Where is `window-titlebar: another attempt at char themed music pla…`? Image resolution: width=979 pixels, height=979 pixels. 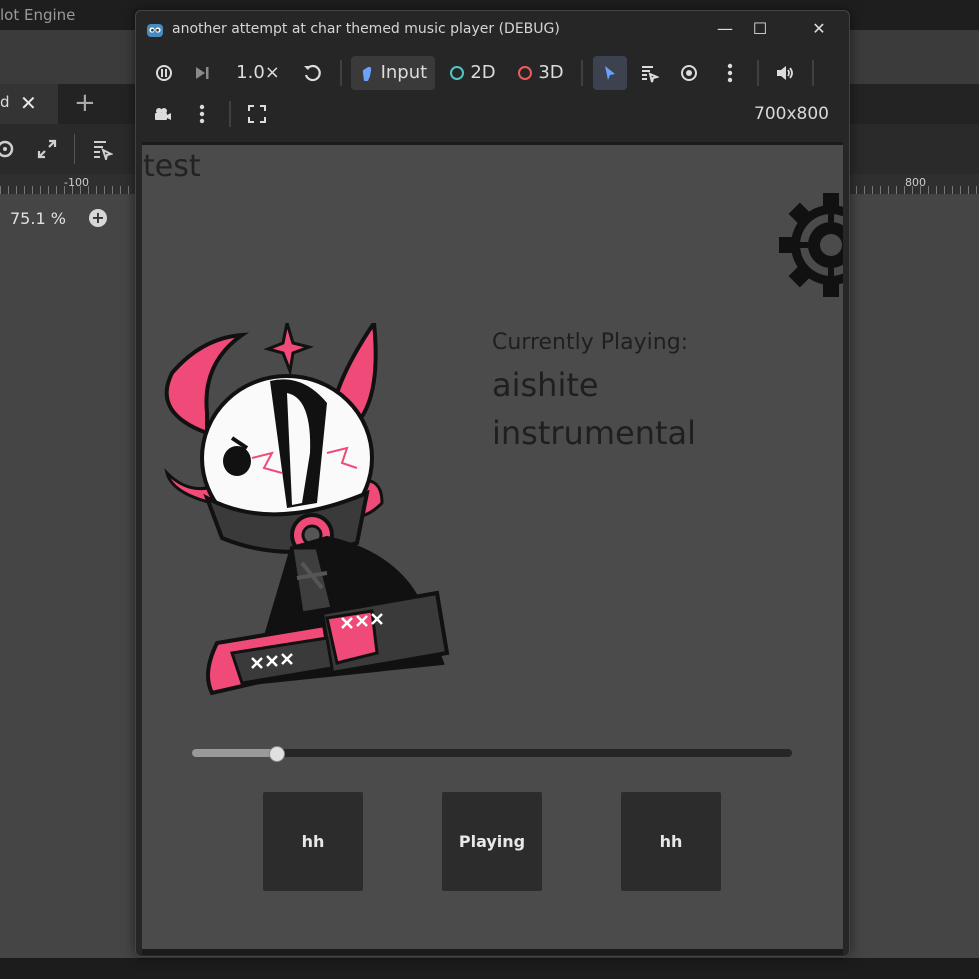 window-titlebar: another attempt at char themed music pla… is located at coordinates (492, 30).